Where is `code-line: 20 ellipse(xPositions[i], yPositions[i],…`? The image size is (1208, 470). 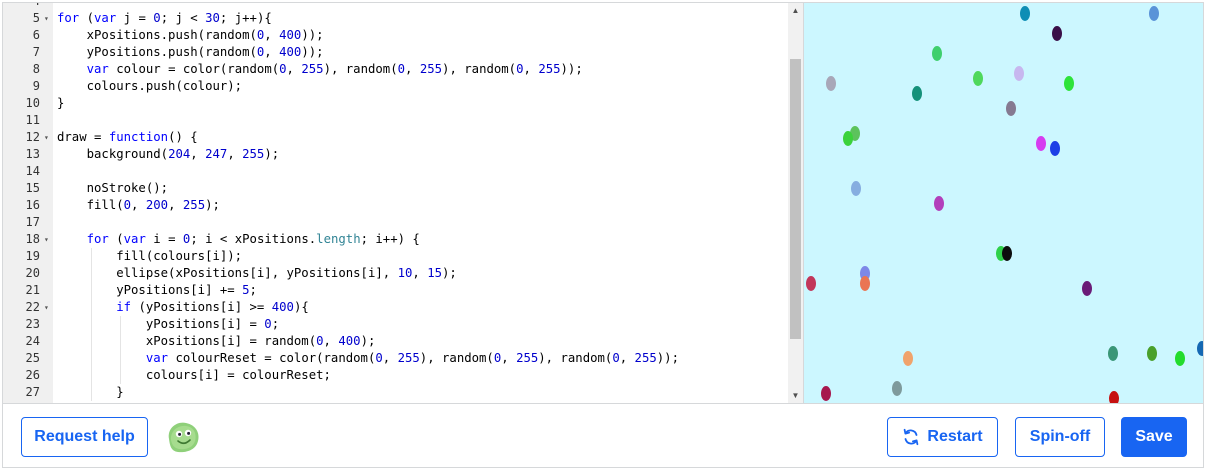
code-line: 20 ellipse(xPositions[i], yPositions[i],… is located at coordinates (396, 273).